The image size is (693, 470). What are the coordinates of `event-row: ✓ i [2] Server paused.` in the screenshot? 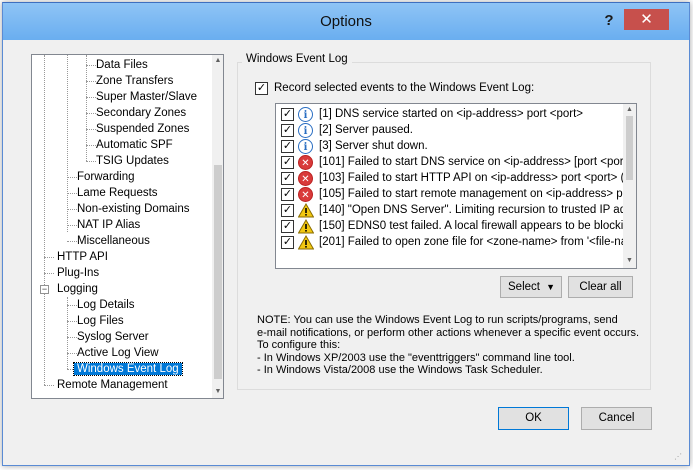 It's located at (450, 131).